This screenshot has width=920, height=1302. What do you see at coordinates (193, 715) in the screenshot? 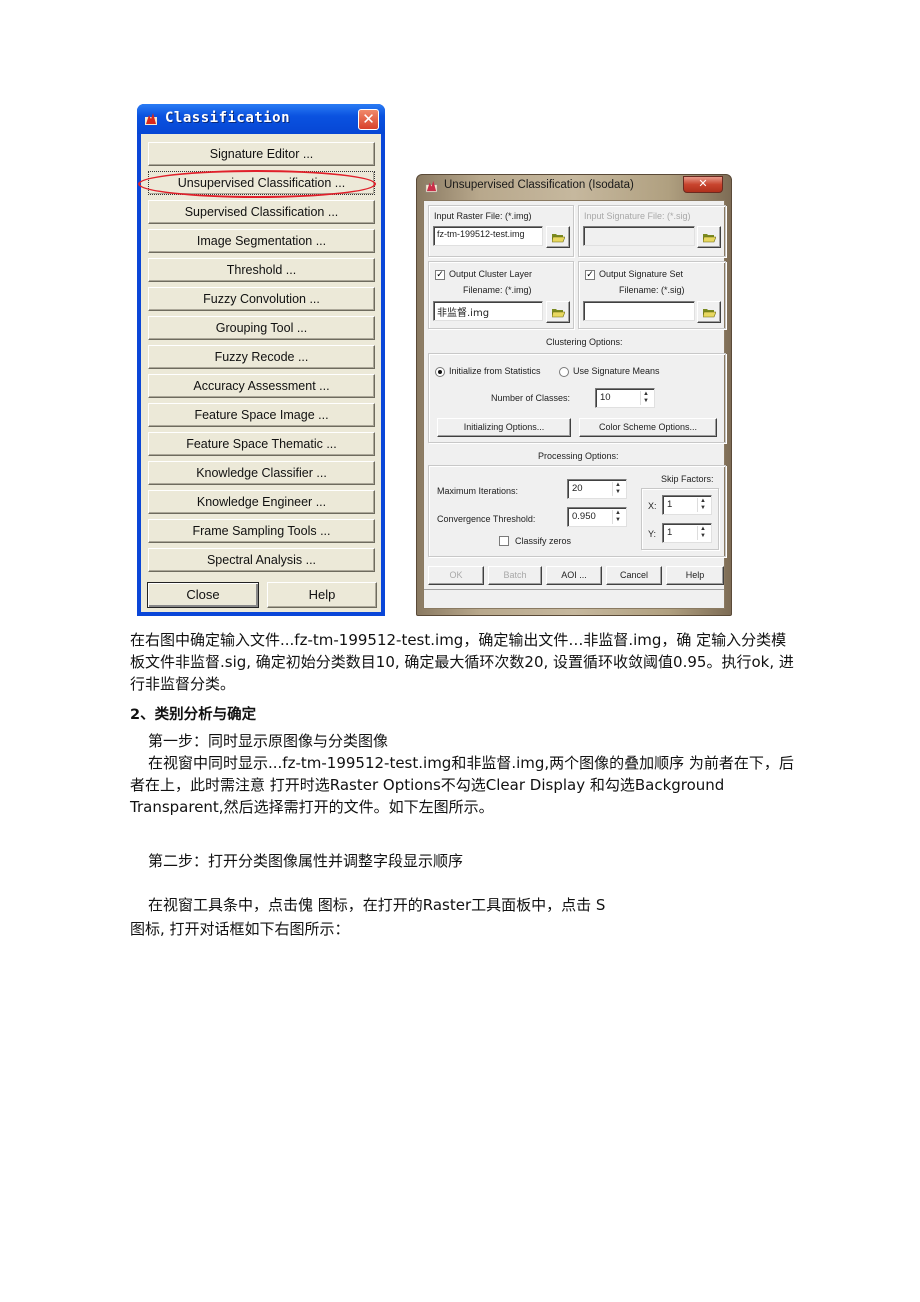
I see `section-heading-2: 2、类别分析与确定` at bounding box center [193, 715].